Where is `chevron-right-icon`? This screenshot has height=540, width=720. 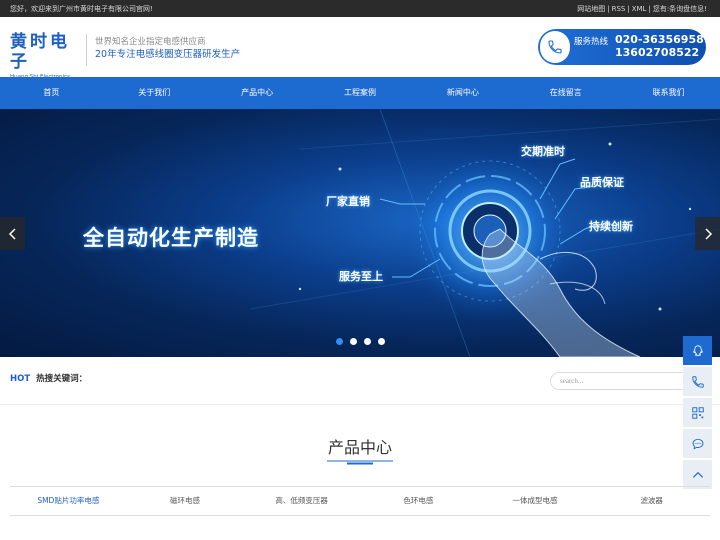
chevron-right-icon is located at coordinates (708, 233).